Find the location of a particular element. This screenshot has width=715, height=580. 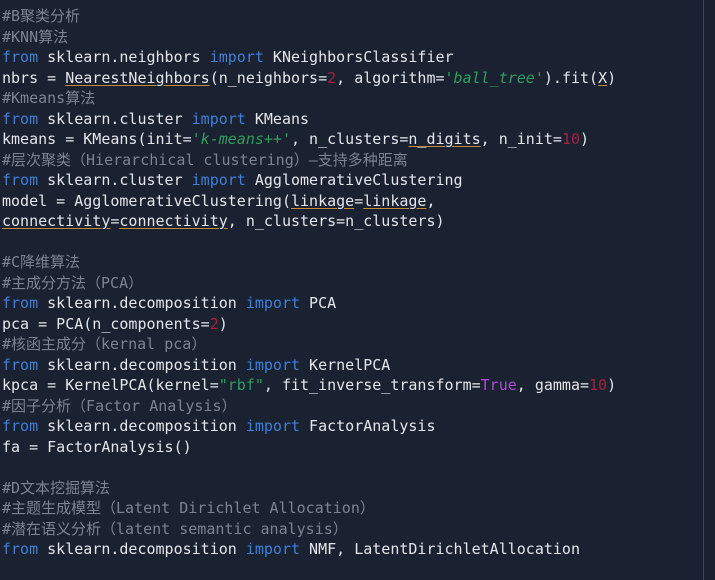

code-token-id: ). is located at coordinates (552, 77).